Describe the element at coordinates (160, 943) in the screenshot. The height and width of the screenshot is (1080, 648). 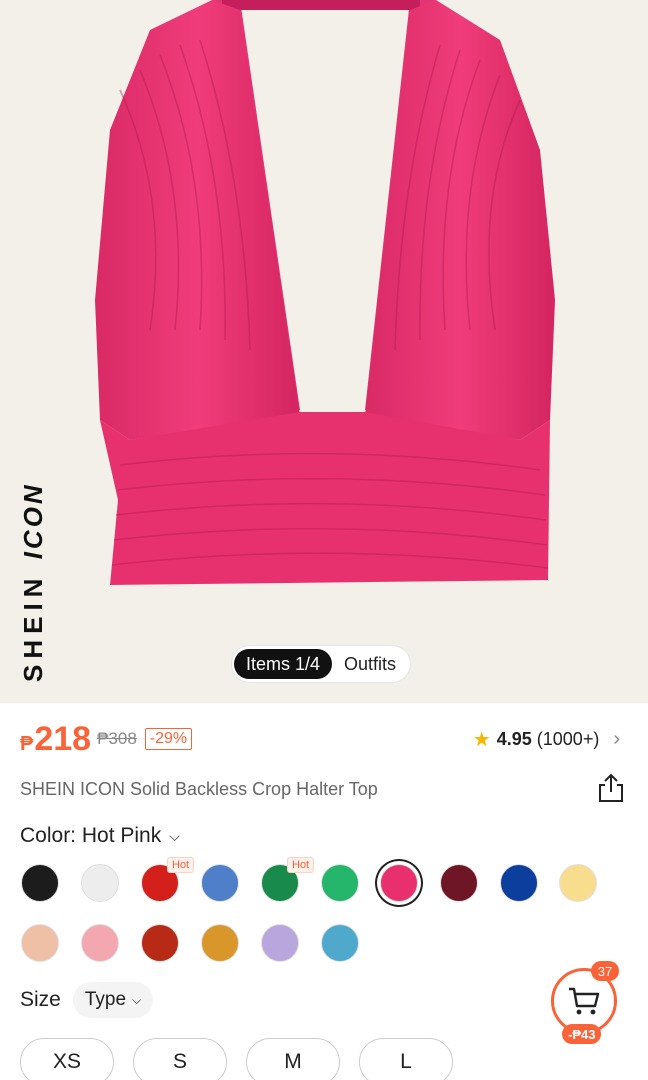
I see `color-swatch-rust` at that location.